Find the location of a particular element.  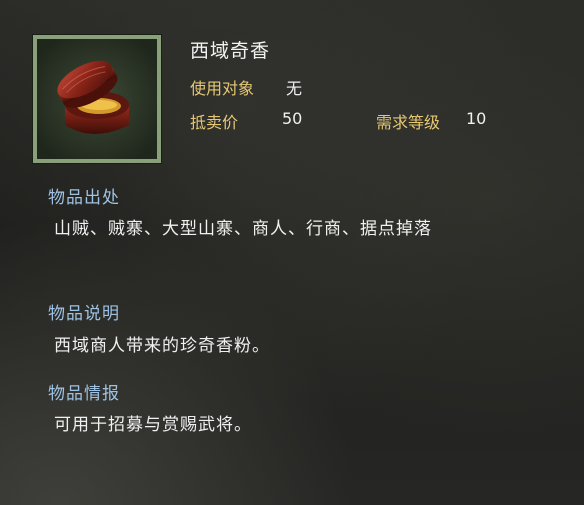

price-value: 50 is located at coordinates (292, 118).